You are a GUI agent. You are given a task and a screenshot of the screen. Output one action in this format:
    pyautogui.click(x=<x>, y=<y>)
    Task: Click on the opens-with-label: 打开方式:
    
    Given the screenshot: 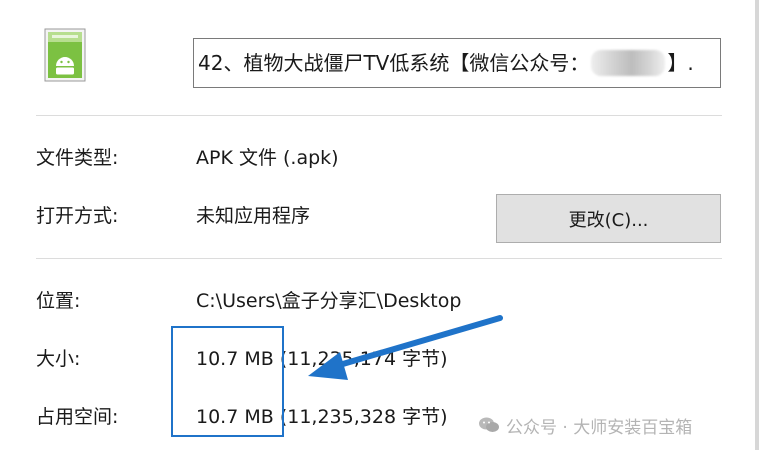 What is the action you would take?
    pyautogui.click(x=77, y=216)
    